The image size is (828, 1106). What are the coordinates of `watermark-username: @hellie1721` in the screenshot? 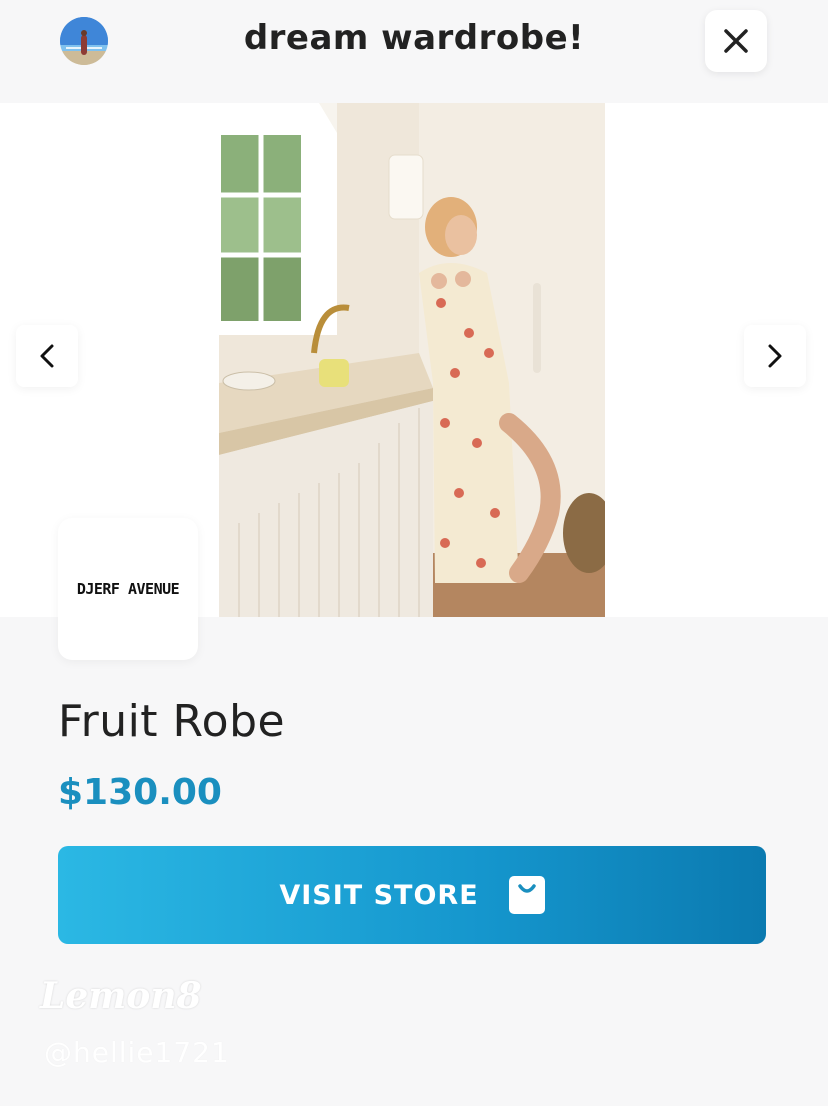 It's located at (137, 1052).